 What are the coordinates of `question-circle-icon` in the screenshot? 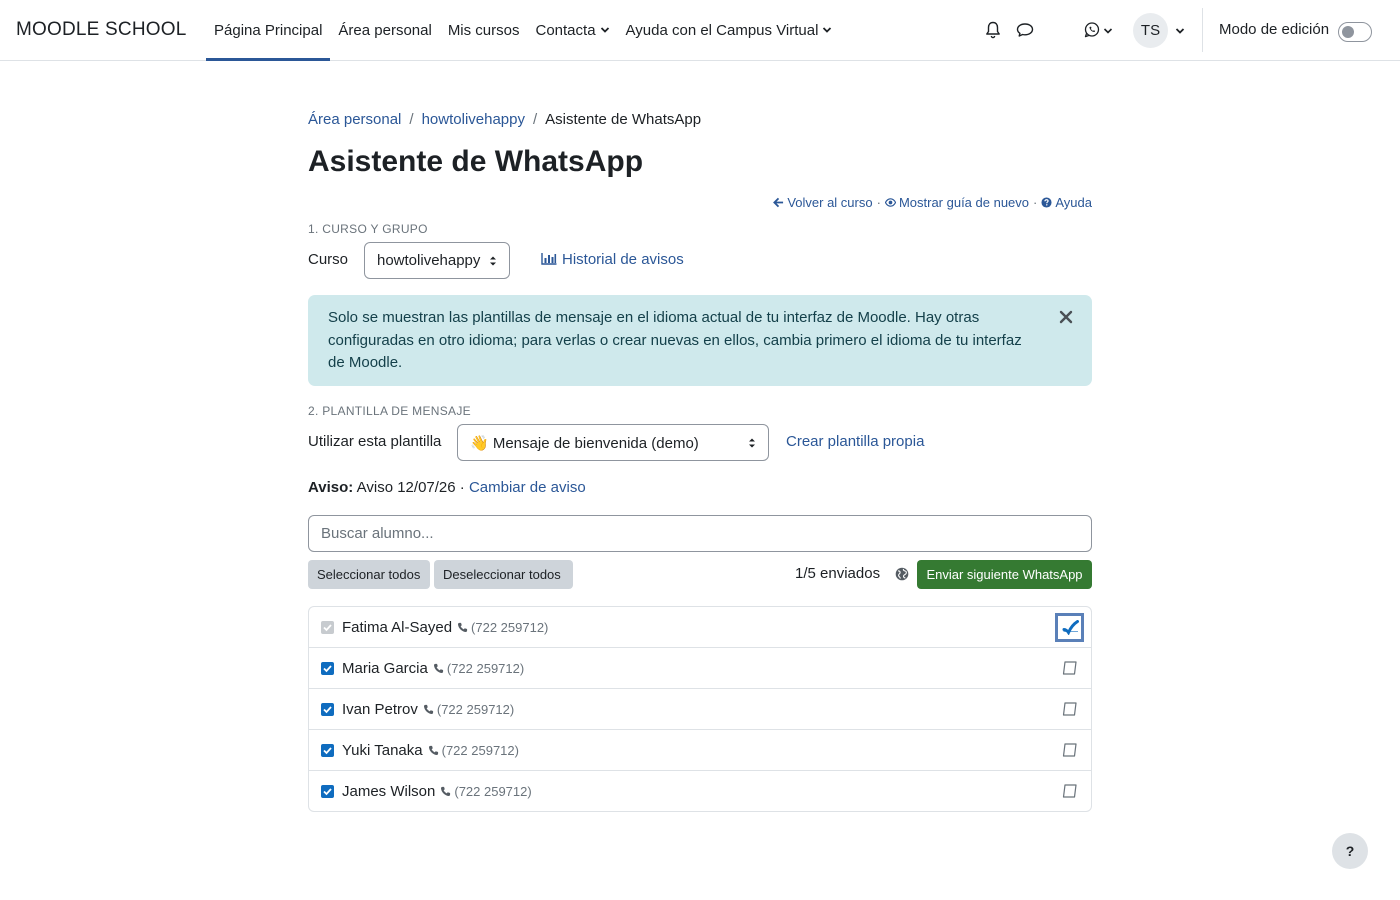 It's located at (1046, 202).